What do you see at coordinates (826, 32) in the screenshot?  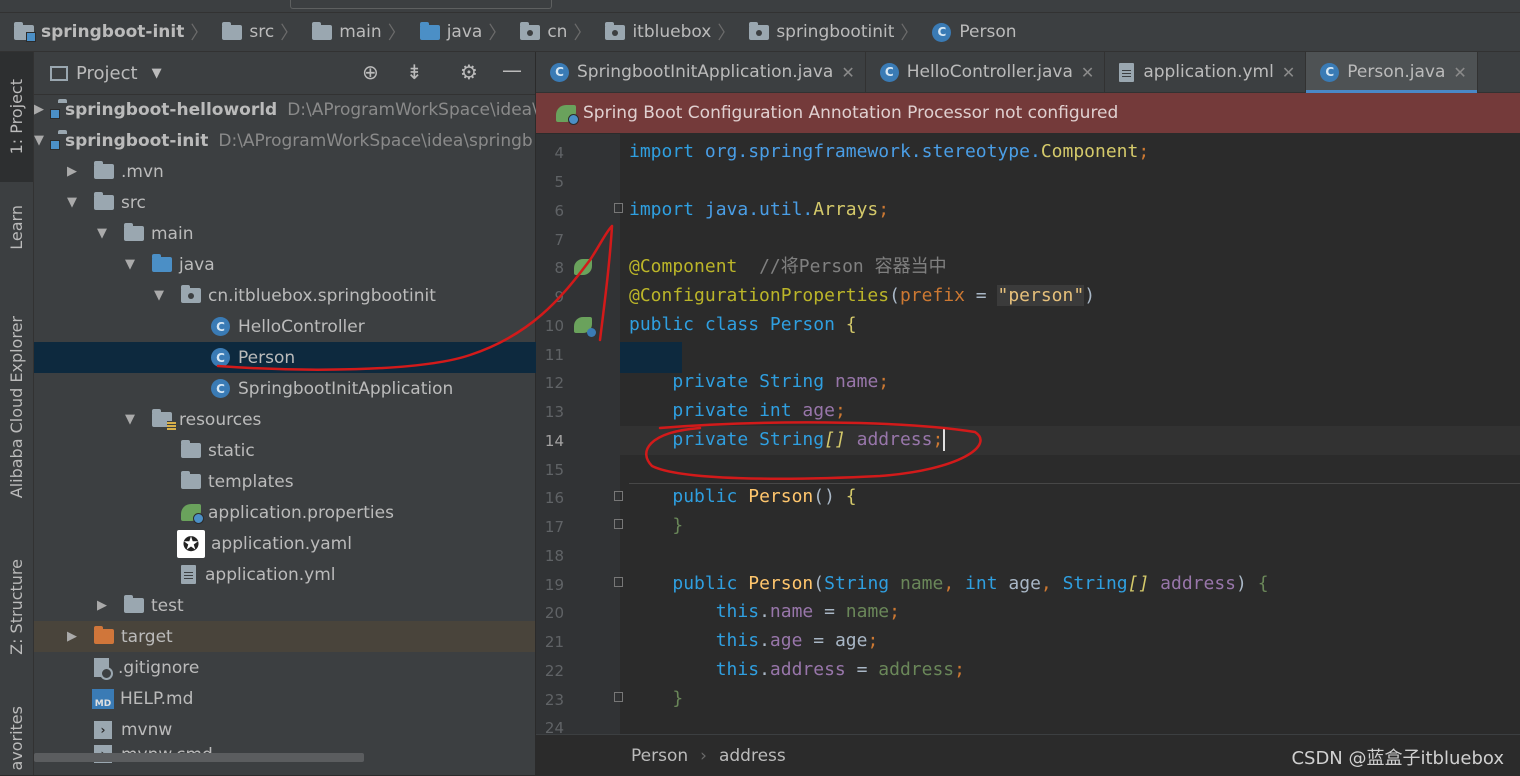 I see `breadcrumb-item-springbootinit: springbootinit 〉` at bounding box center [826, 32].